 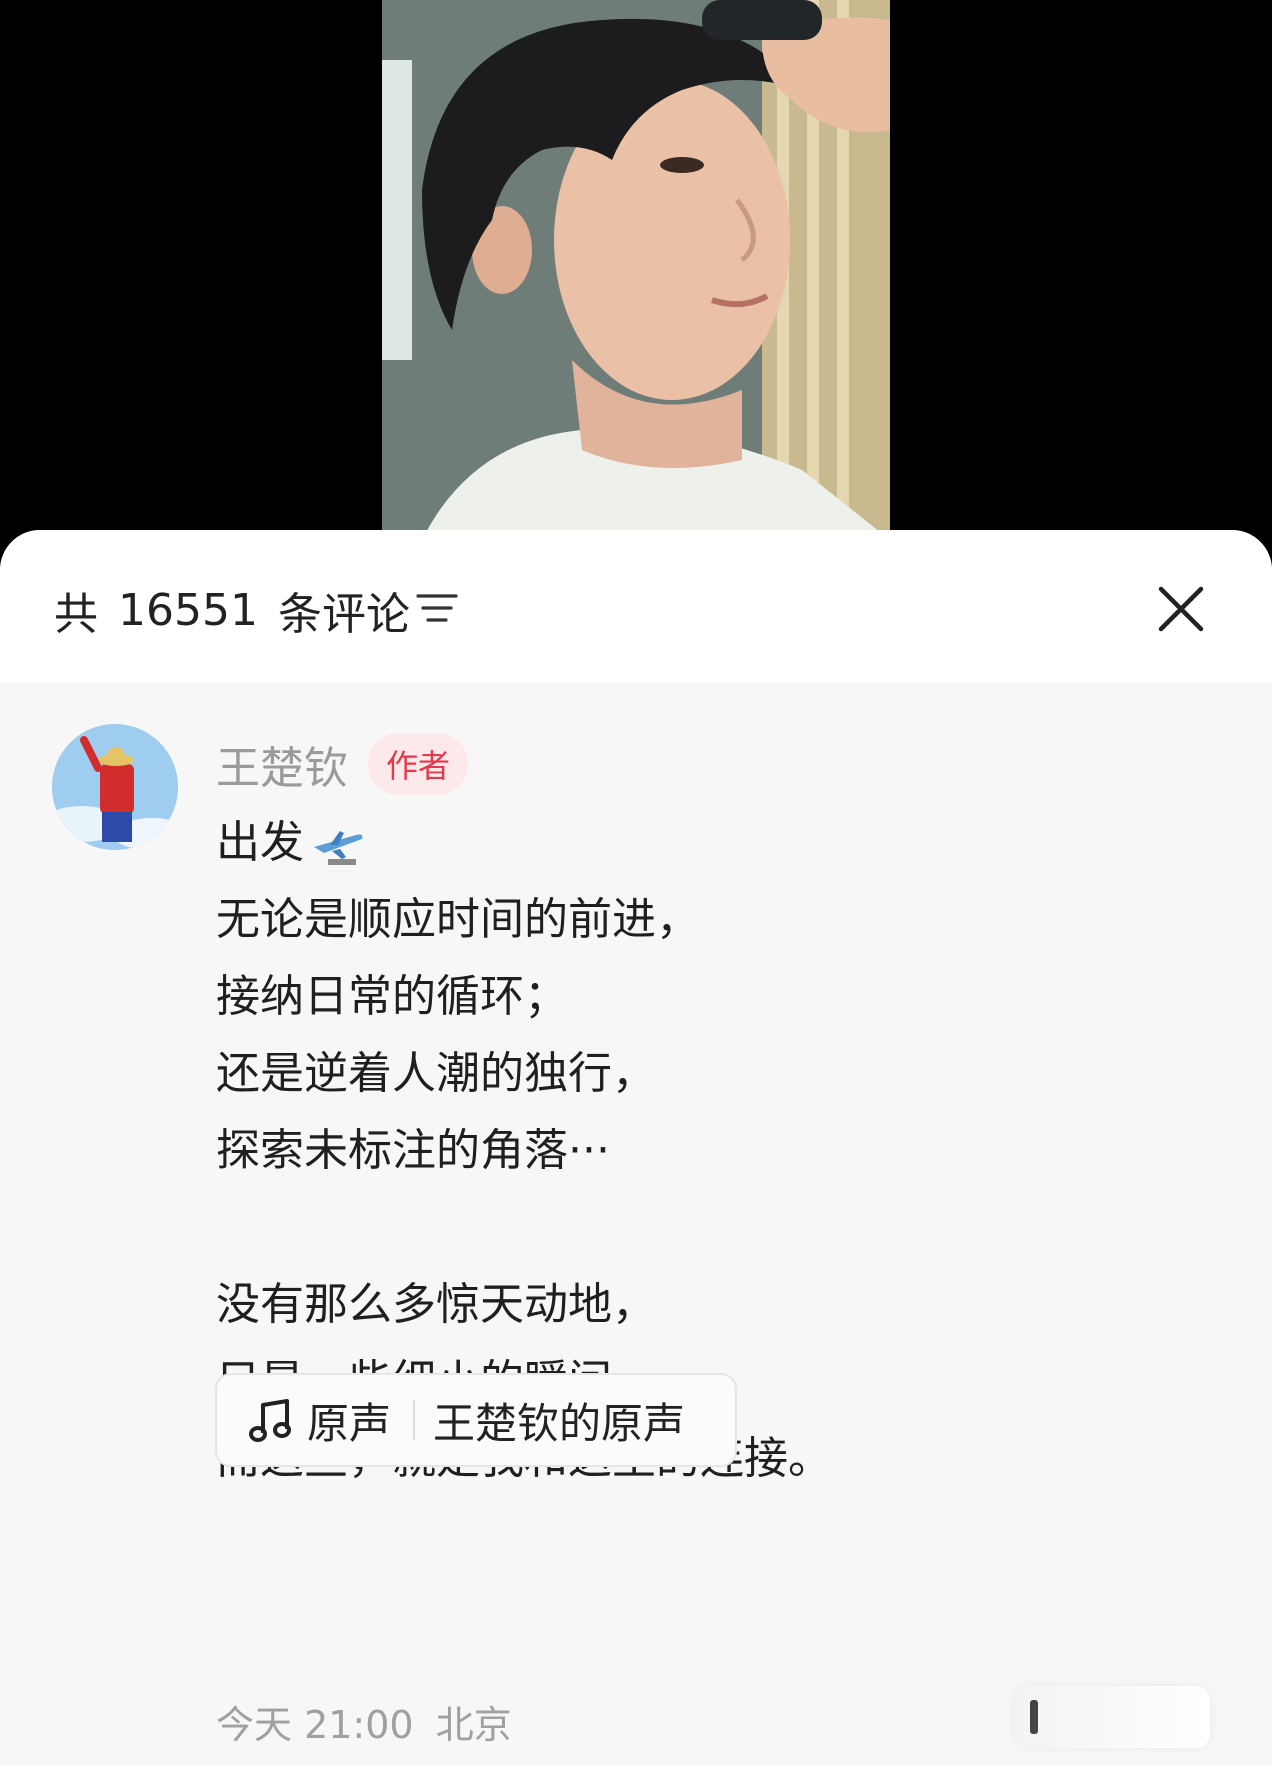 I want to click on comment-line: 探索未标注的角落···, so click(x=413, y=1150).